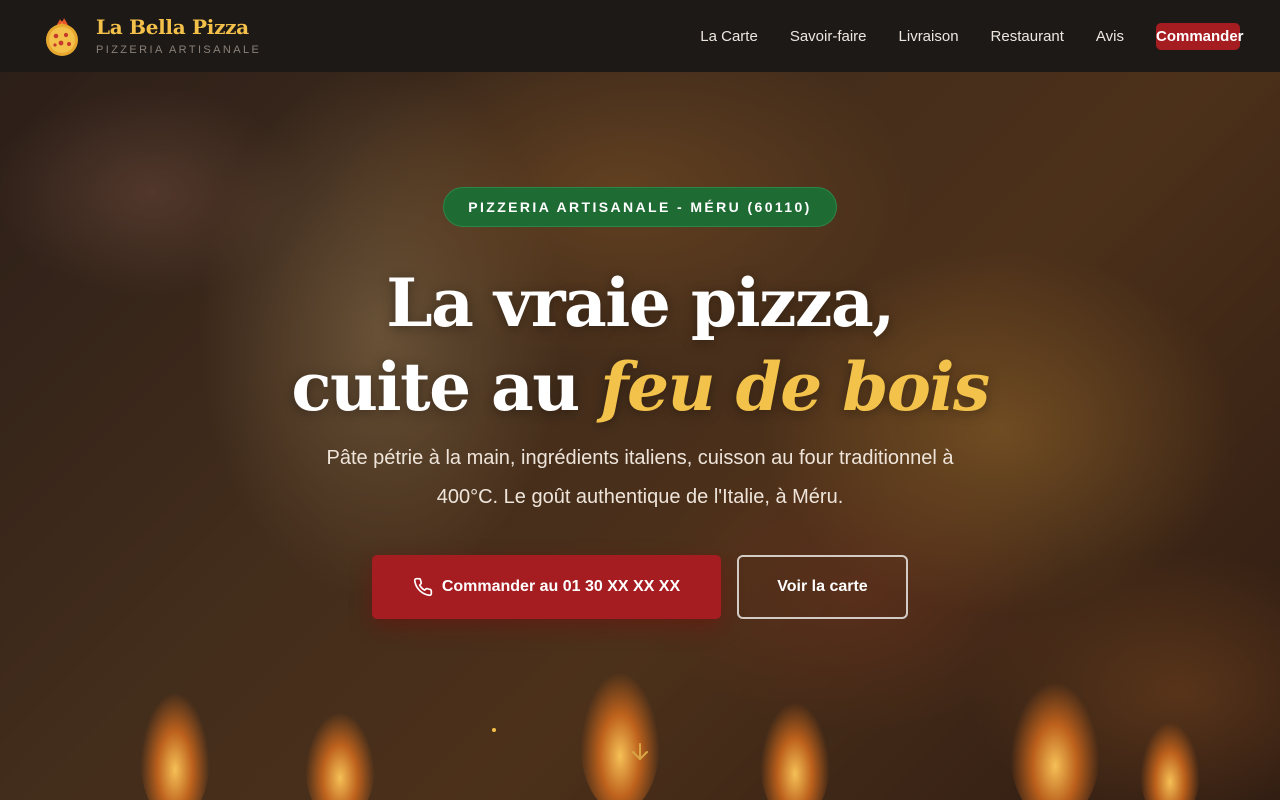 This screenshot has width=1280, height=800. I want to click on brand: La Bella Pizza PIZZERIA ARTISANALE, so click(152, 36).